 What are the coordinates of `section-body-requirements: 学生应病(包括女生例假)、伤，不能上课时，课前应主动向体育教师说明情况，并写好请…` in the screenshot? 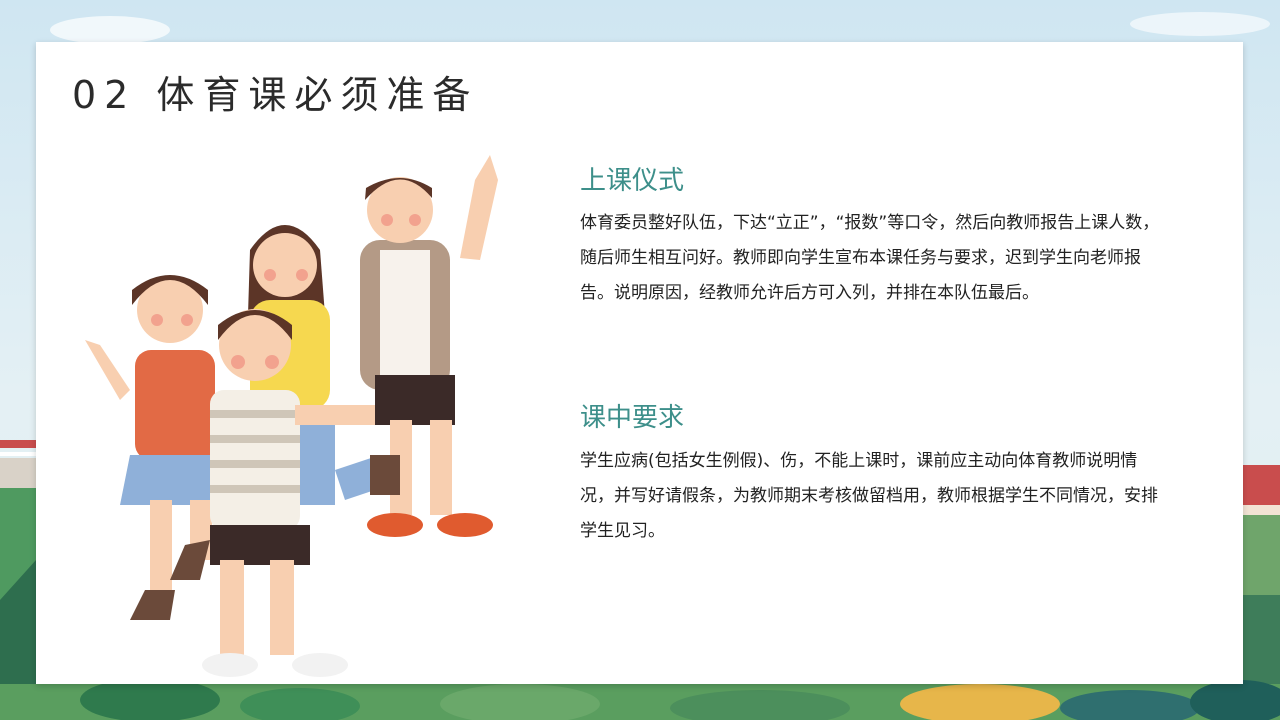 It's located at (869, 496).